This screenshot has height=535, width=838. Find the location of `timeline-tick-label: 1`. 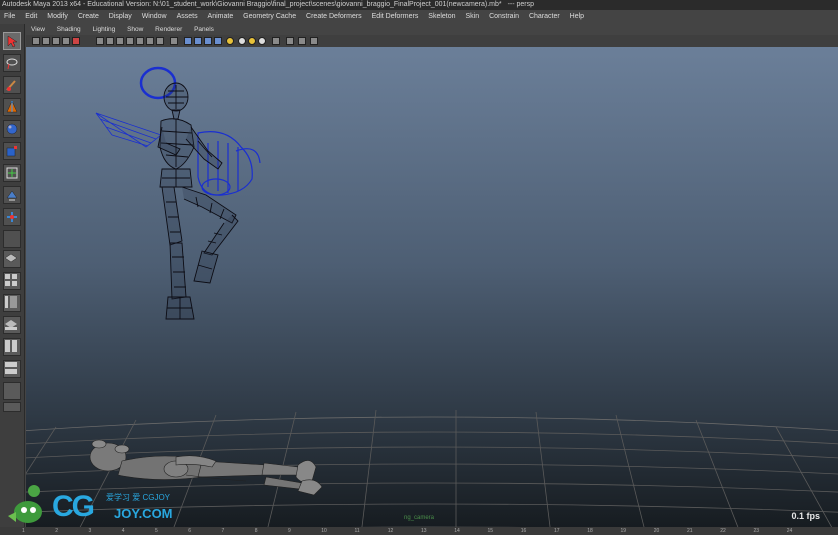

timeline-tick-label: 1 is located at coordinates (23, 531).